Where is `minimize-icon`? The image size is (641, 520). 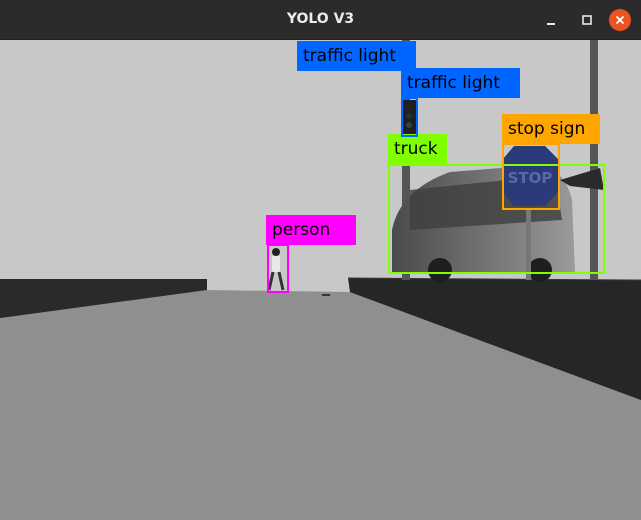
minimize-icon is located at coordinates (551, 24).